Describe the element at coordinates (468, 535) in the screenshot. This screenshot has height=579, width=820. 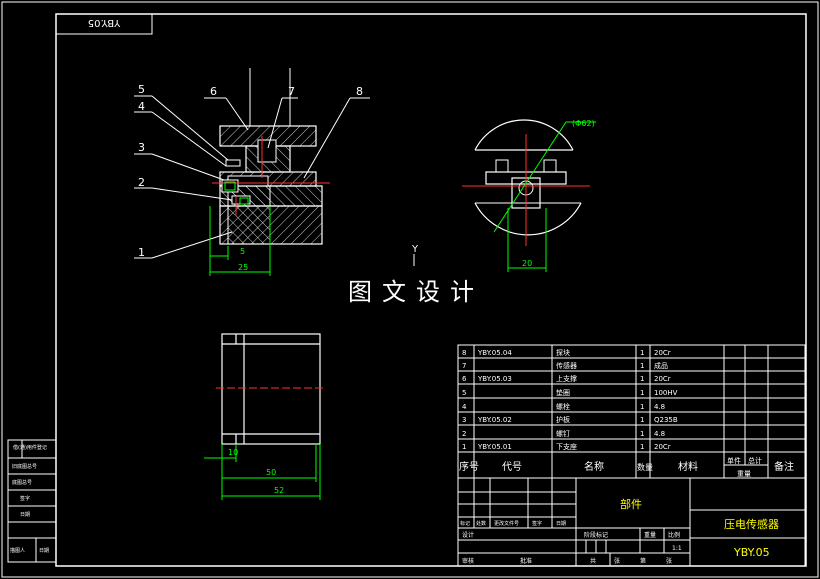
I see `design-label: 设计` at that location.